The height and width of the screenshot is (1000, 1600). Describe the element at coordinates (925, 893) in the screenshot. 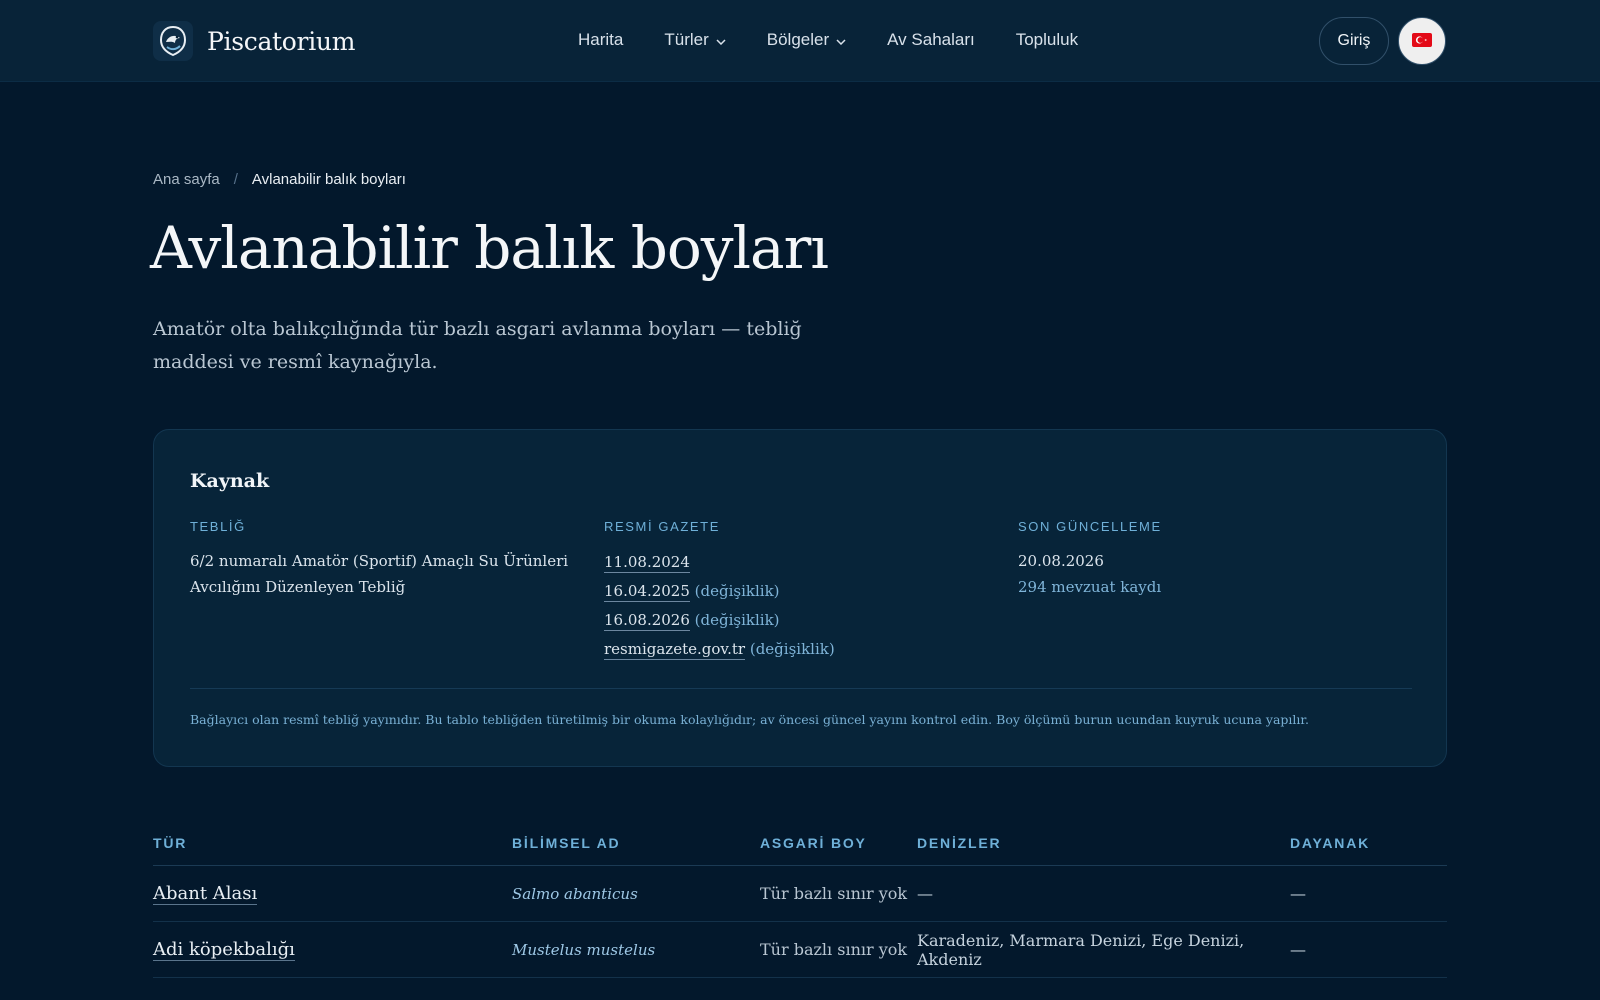

I see `seas: —` at that location.